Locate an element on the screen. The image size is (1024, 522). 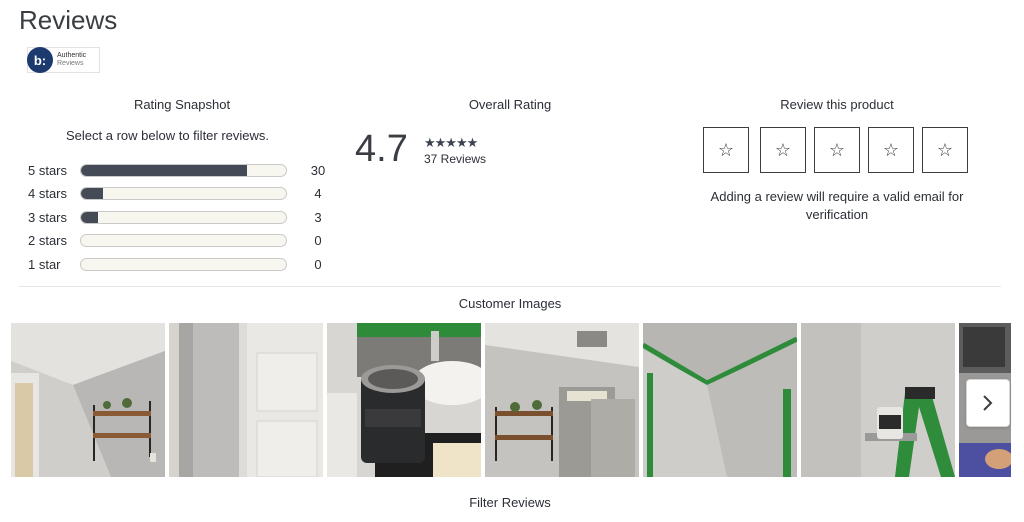
ceiling-corner-photo is located at coordinates (720, 400).